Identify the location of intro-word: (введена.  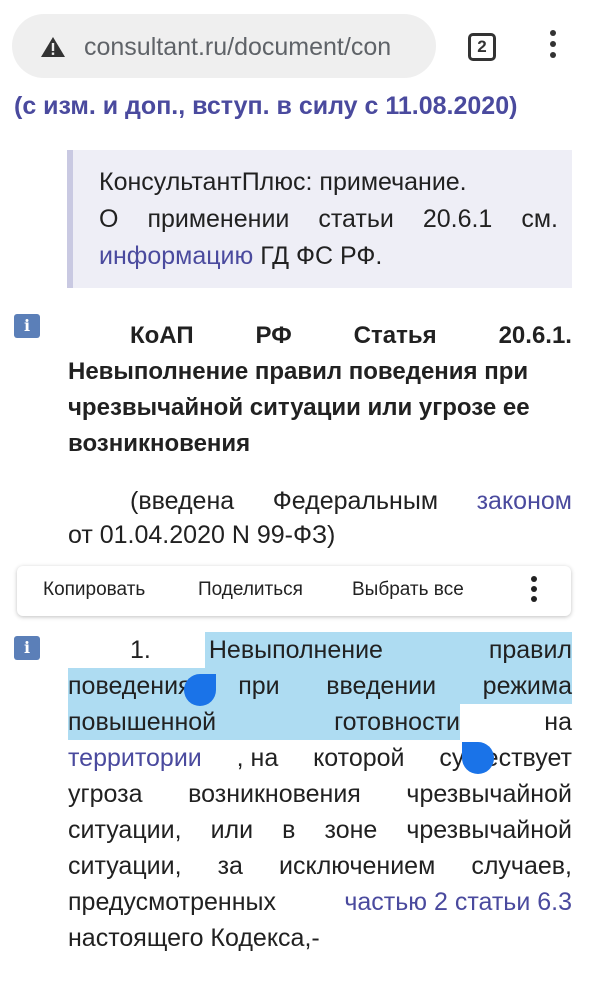
(182, 501).